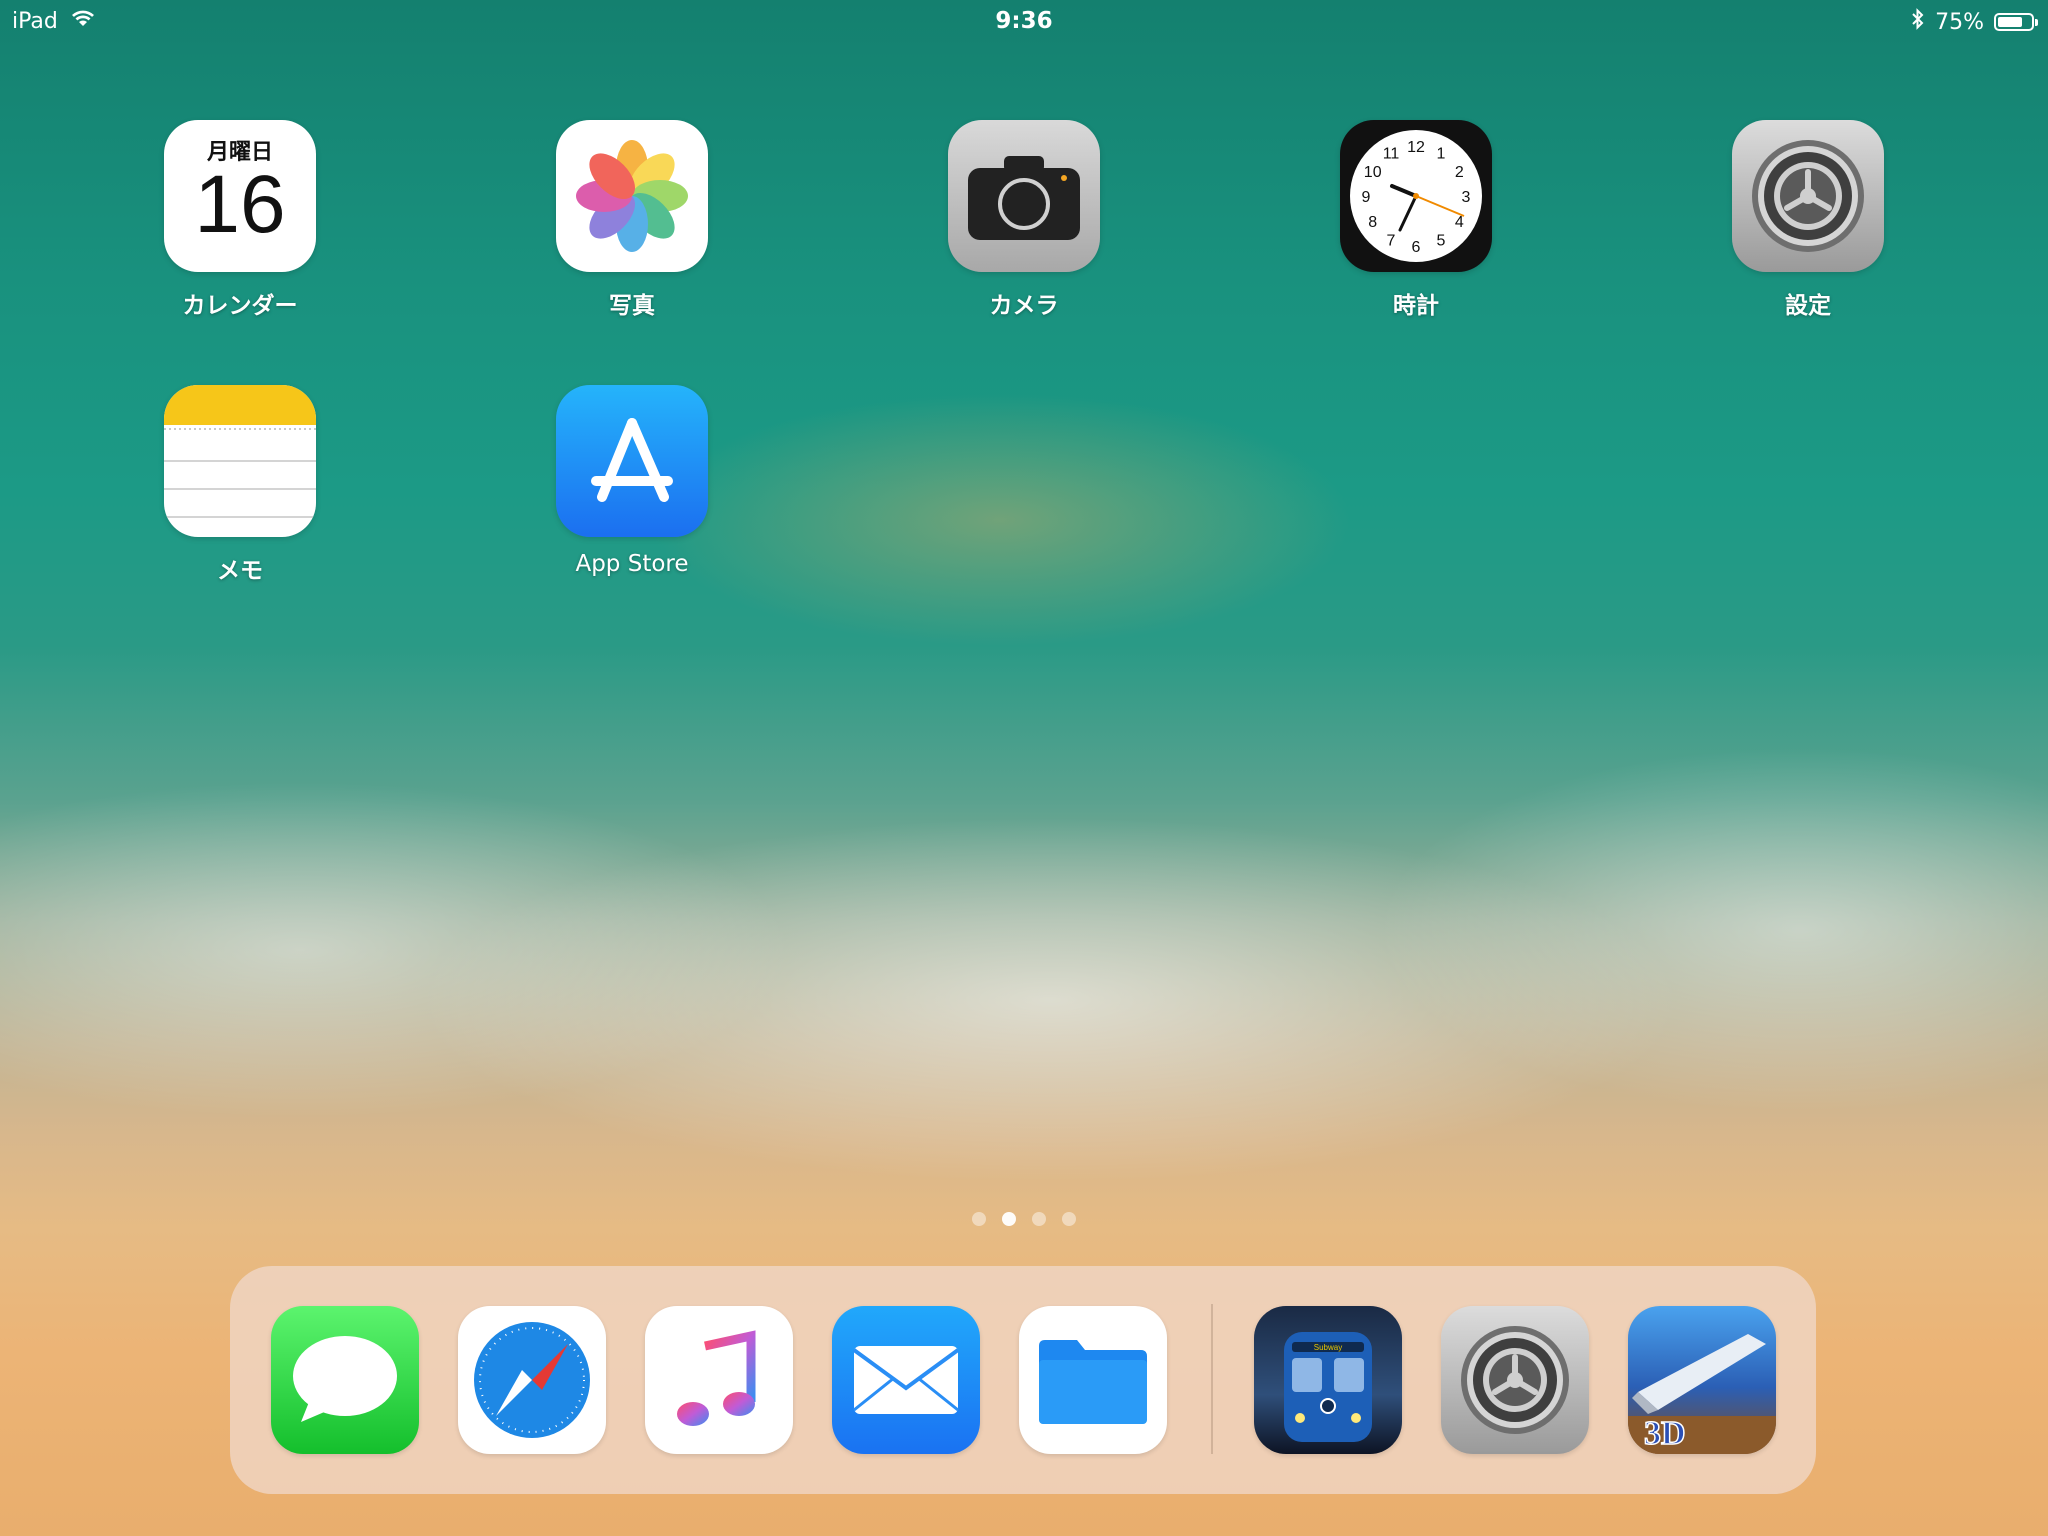  Describe the element at coordinates (632, 306) in the screenshot. I see `app-label: 写真` at that location.